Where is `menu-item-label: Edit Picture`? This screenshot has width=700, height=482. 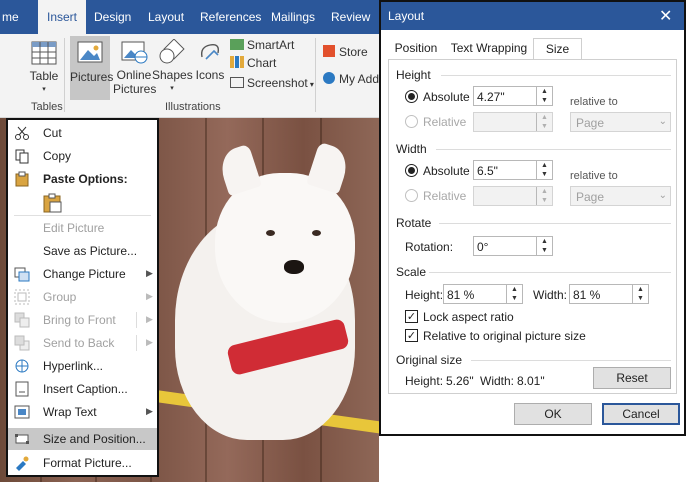 menu-item-label: Edit Picture is located at coordinates (74, 228).